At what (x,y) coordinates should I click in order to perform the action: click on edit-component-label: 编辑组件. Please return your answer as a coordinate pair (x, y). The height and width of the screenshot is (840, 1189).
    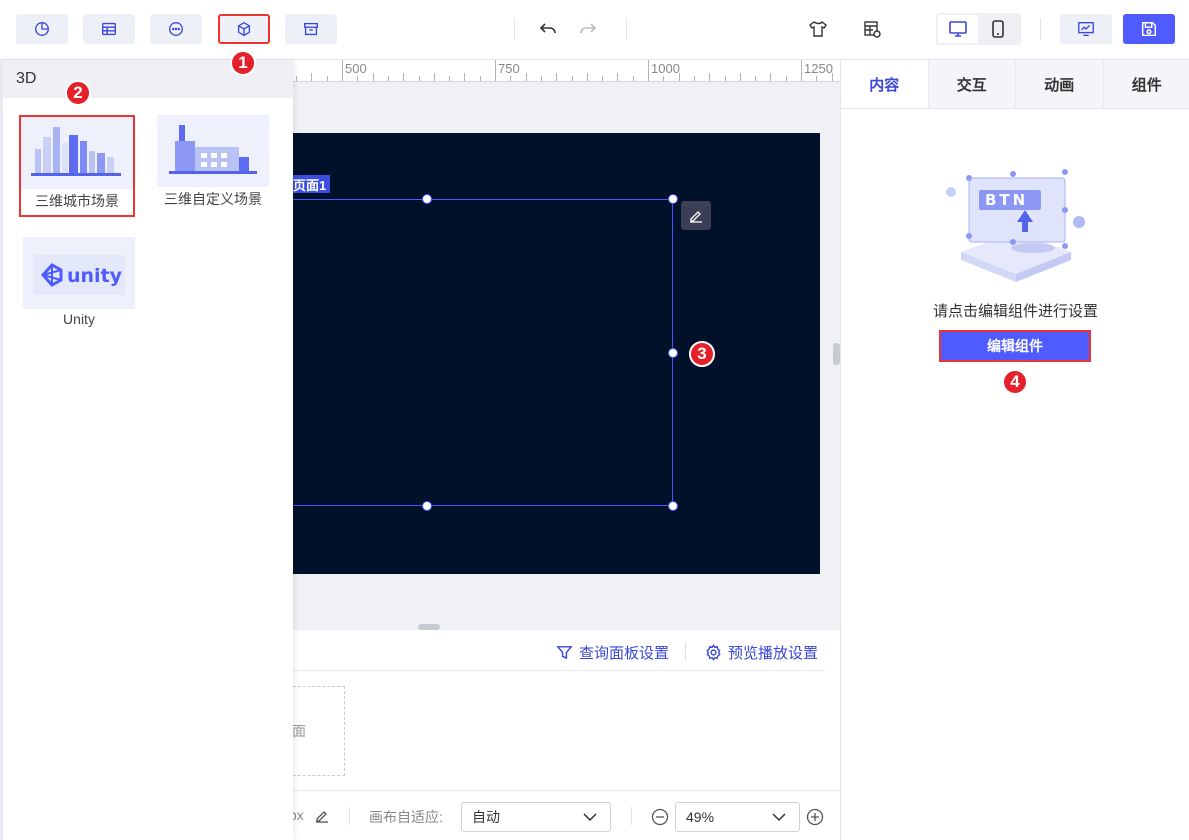
    Looking at the image, I should click on (1015, 346).